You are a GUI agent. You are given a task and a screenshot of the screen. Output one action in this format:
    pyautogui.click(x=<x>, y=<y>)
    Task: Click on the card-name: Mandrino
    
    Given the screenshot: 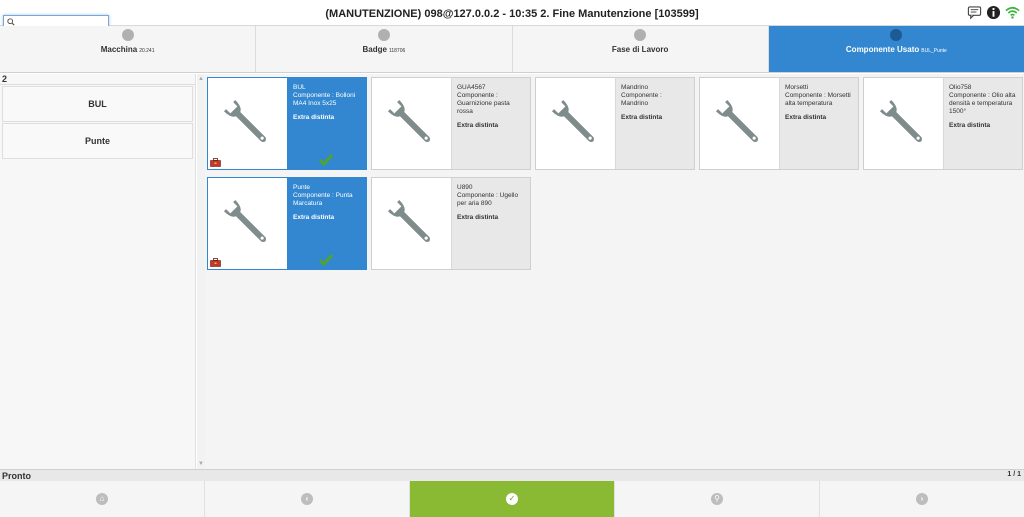 What is the action you would take?
    pyautogui.click(x=635, y=87)
    